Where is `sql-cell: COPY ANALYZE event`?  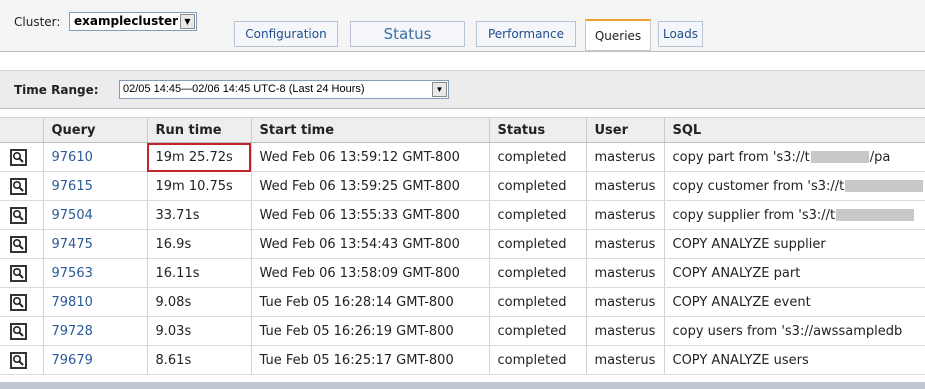 sql-cell: COPY ANALYZE event is located at coordinates (794, 302).